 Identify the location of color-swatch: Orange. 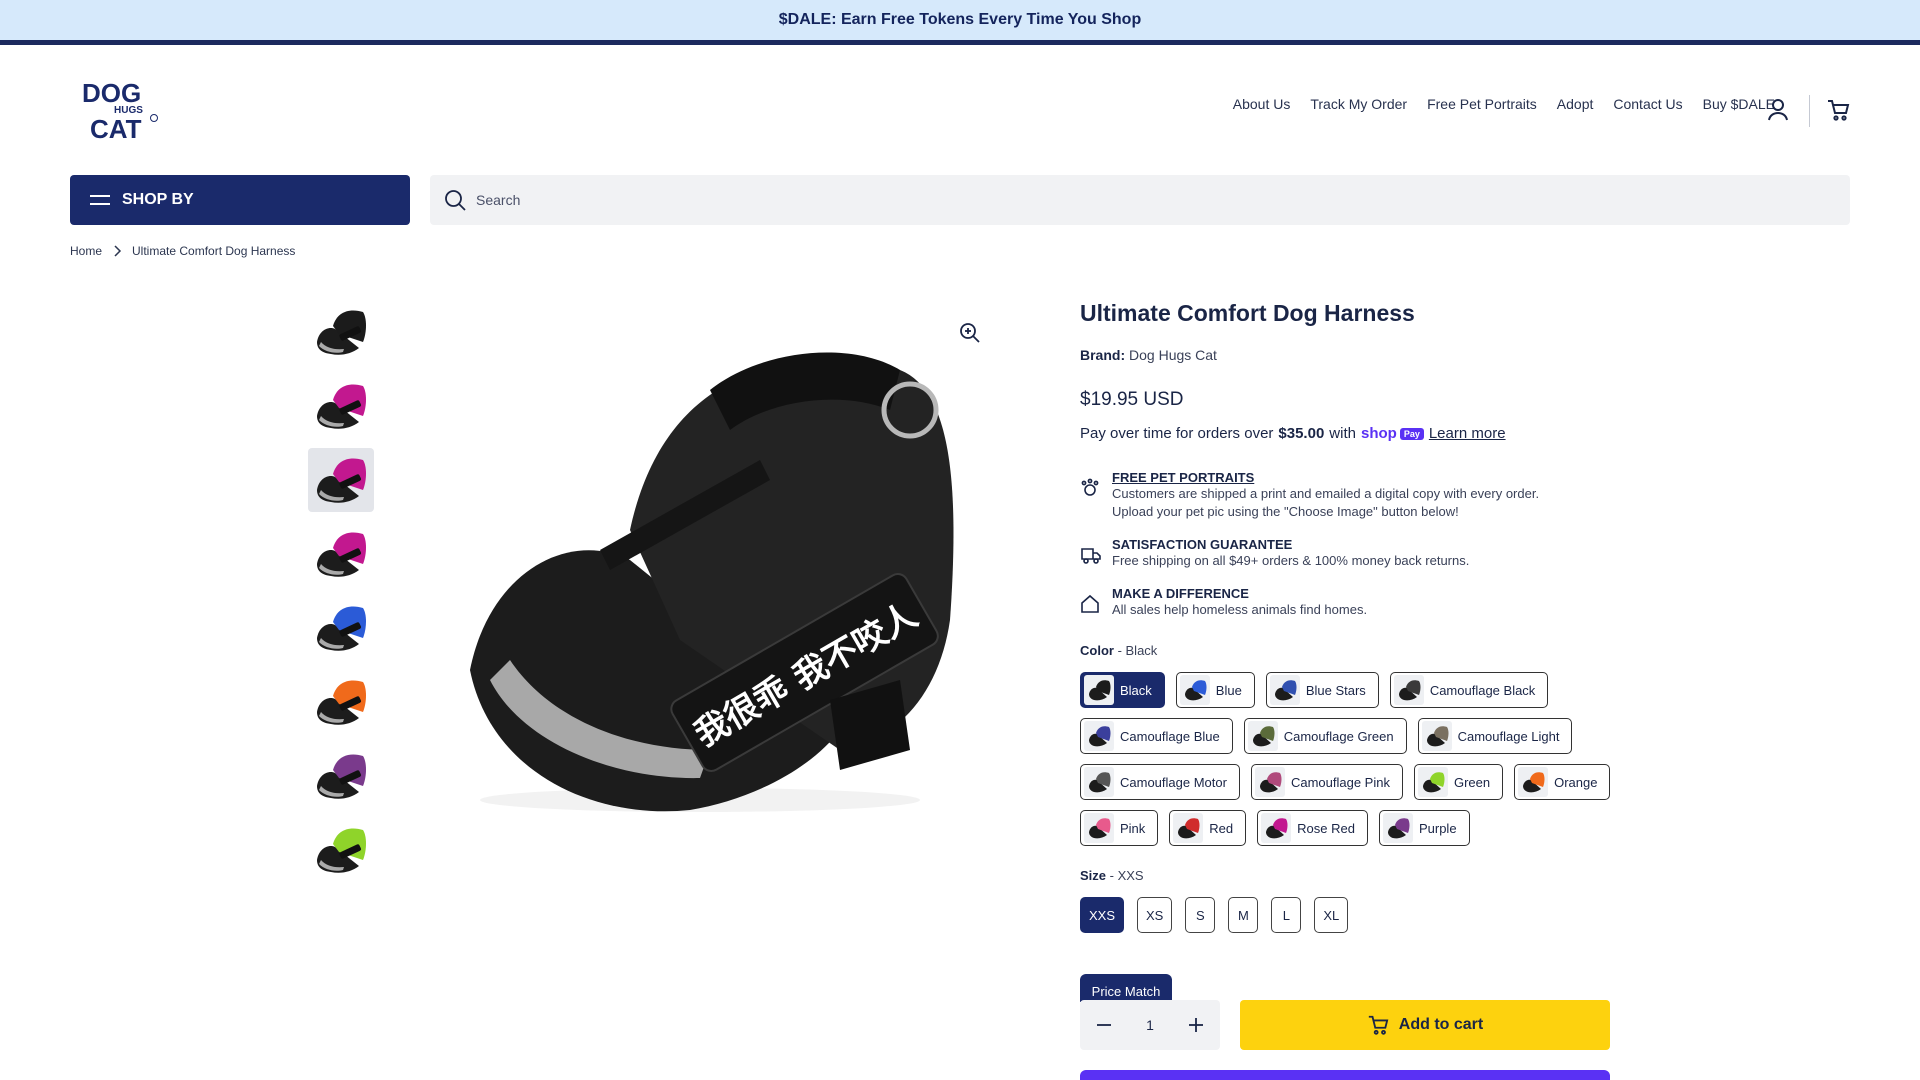
(1562, 782).